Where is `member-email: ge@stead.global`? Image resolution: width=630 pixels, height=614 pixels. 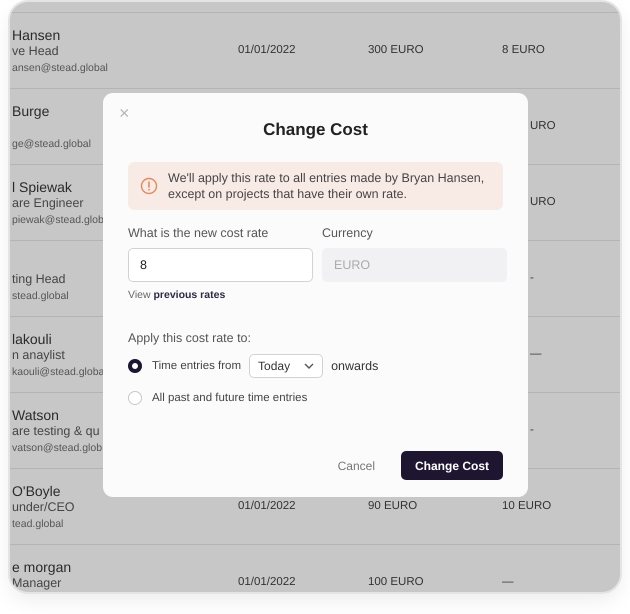 member-email: ge@stead.global is located at coordinates (51, 144).